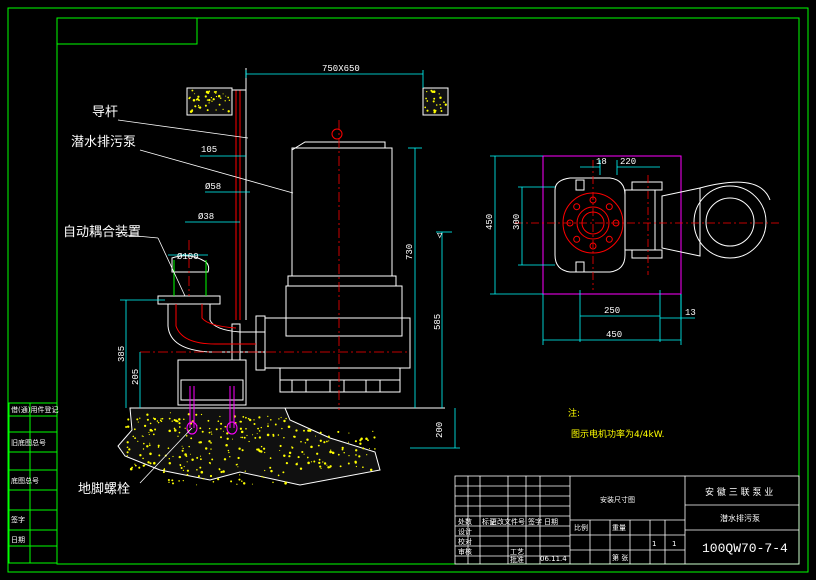  I want to click on tb-weight-label: 重量, so click(619, 528).